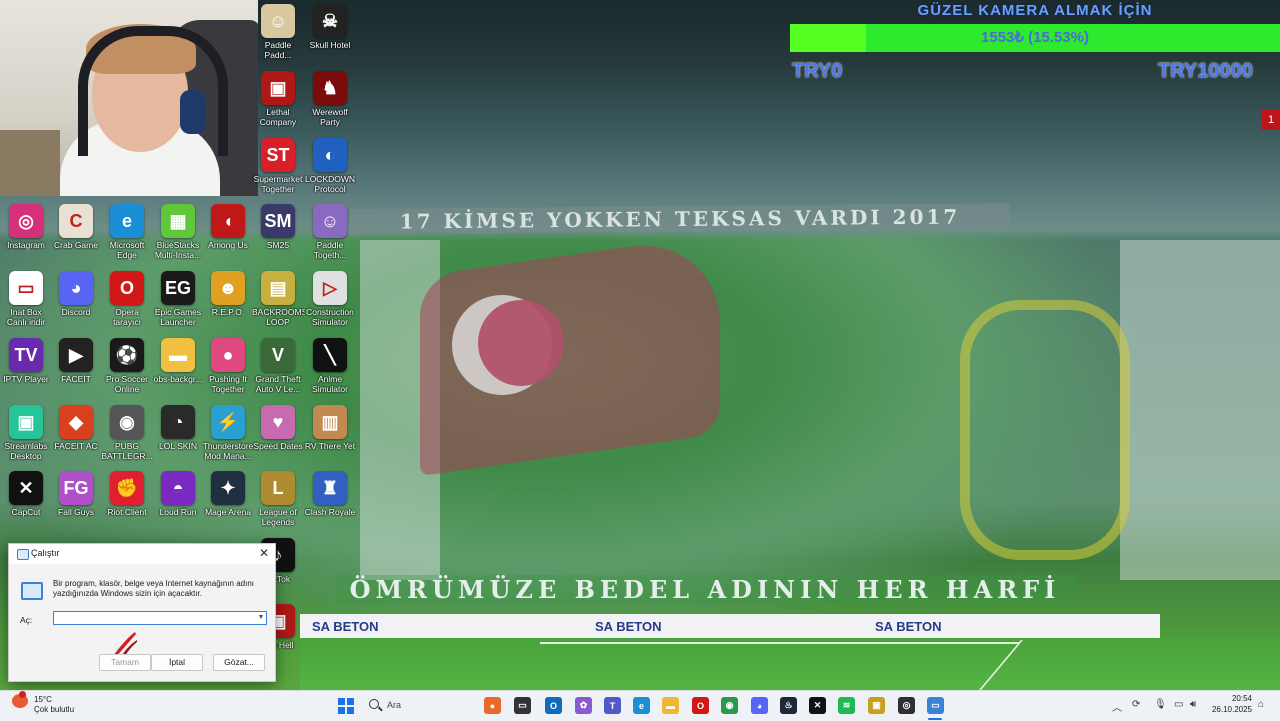 This screenshot has width=1280, height=721. What do you see at coordinates (521, 343) in the screenshot?
I see `tifo-crescent-cut` at bounding box center [521, 343].